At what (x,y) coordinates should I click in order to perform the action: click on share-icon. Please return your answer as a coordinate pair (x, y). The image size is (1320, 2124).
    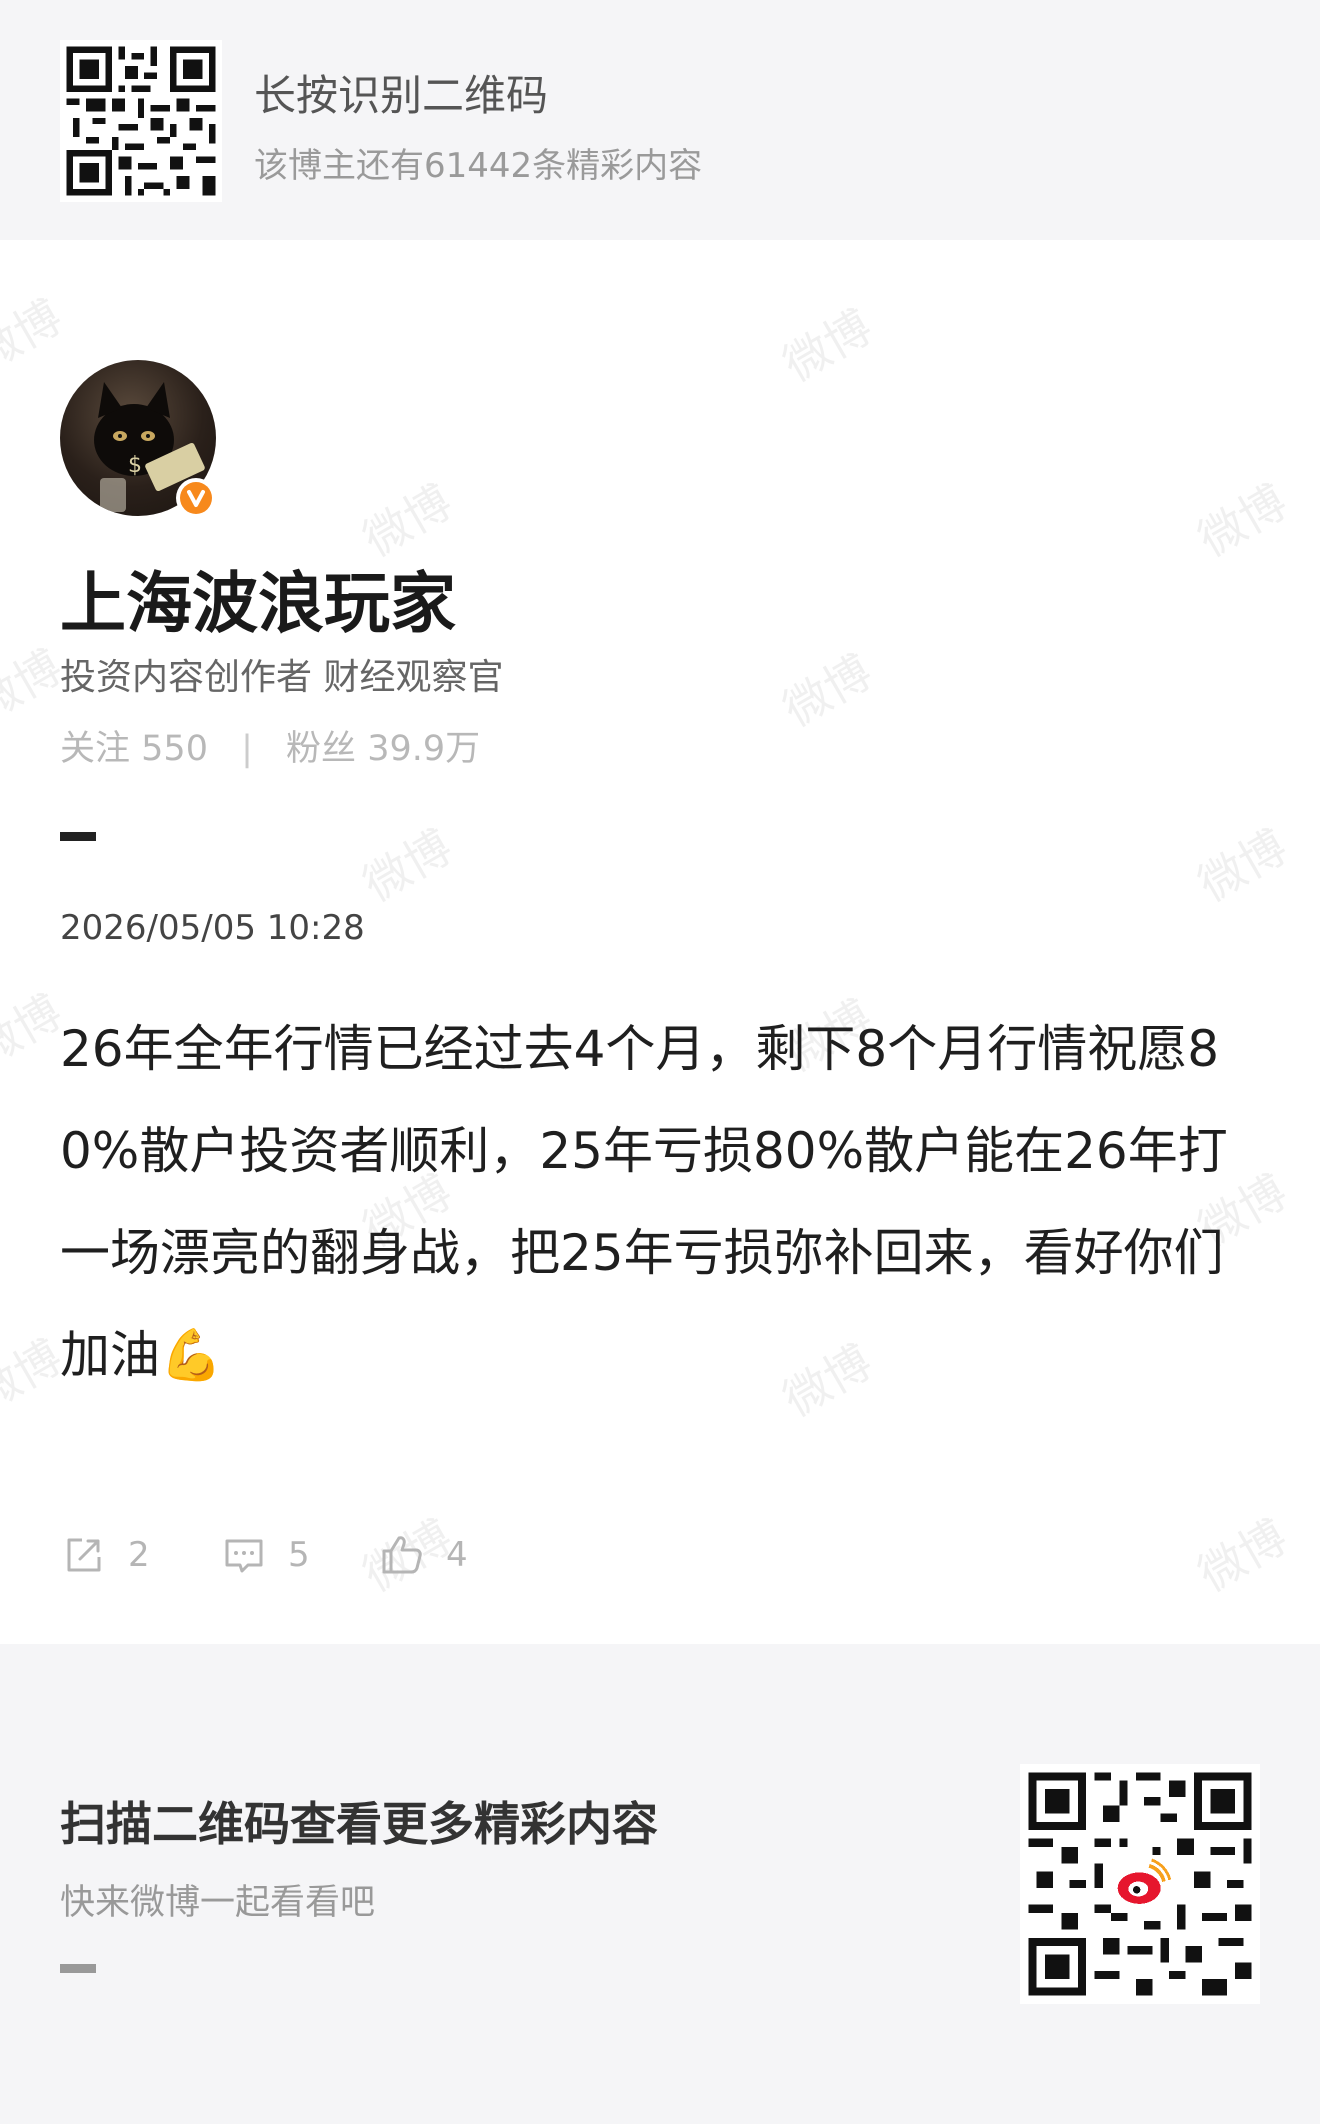
    Looking at the image, I should click on (84, 1555).